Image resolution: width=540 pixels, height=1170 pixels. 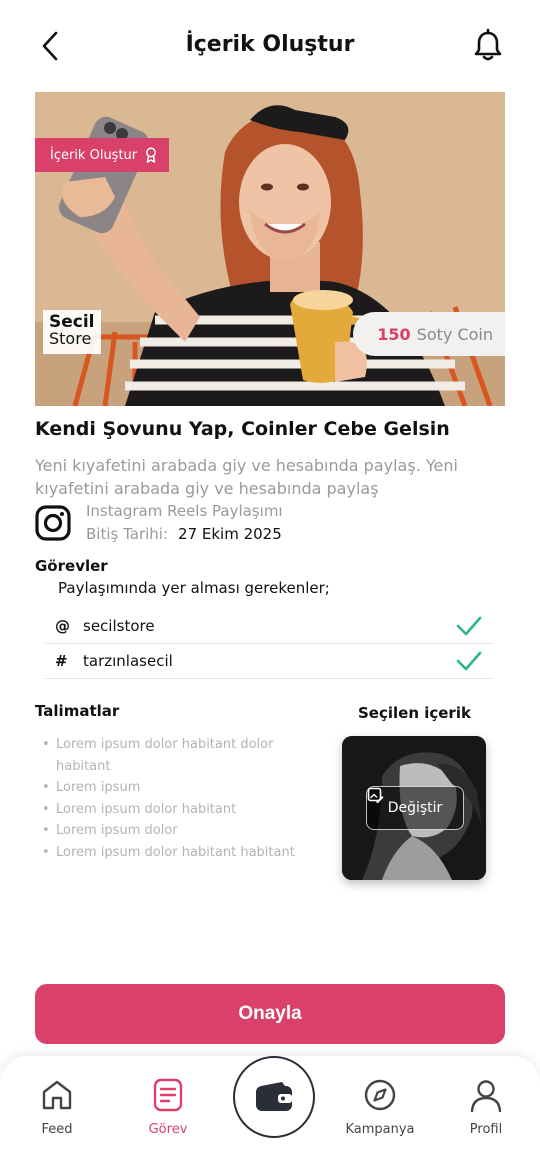 What do you see at coordinates (71, 566) in the screenshot?
I see `tasks-heading: Görevler` at bounding box center [71, 566].